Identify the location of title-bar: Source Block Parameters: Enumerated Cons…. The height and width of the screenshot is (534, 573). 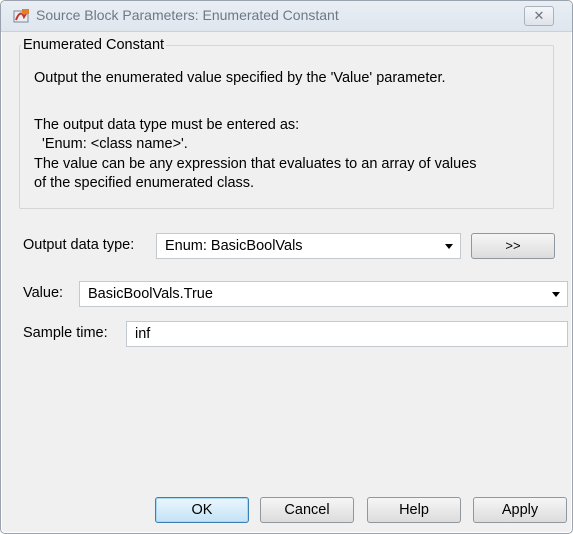
(286, 16).